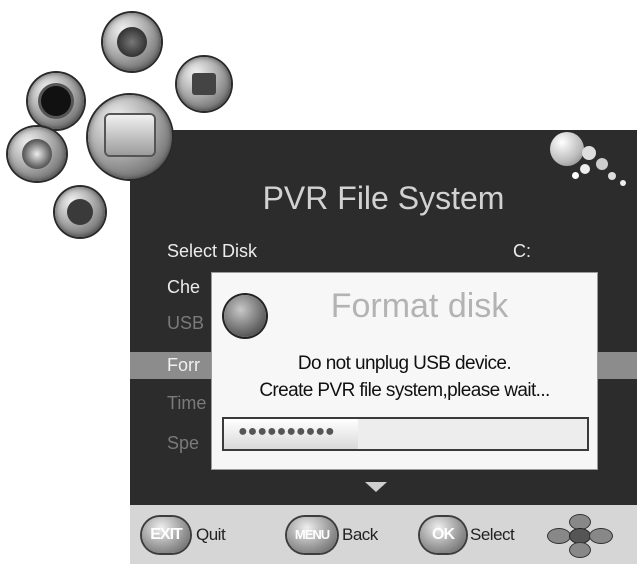 The width and height of the screenshot is (637, 564). Describe the element at coordinates (80, 212) in the screenshot. I see `system-setup-icon` at that location.